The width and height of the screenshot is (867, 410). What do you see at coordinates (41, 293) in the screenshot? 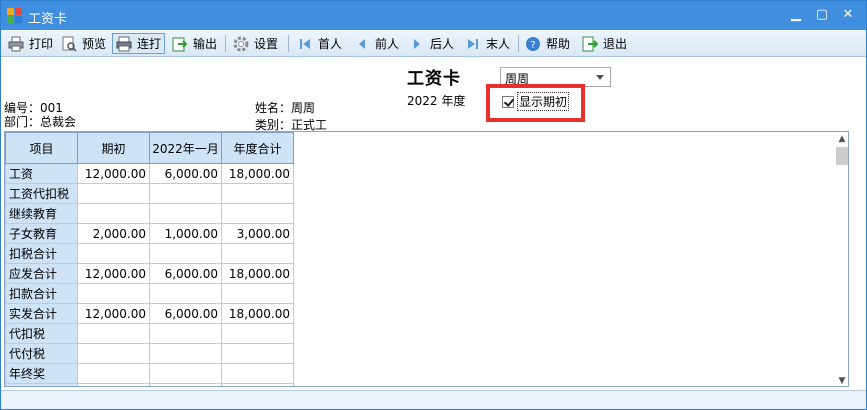
I see `row-item-label: 扣款合计` at bounding box center [41, 293].